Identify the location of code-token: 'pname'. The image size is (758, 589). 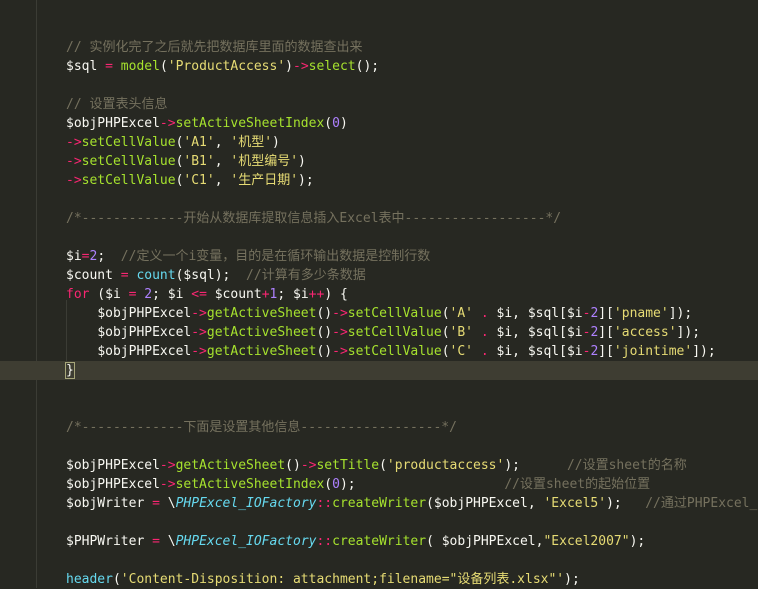
(641, 313).